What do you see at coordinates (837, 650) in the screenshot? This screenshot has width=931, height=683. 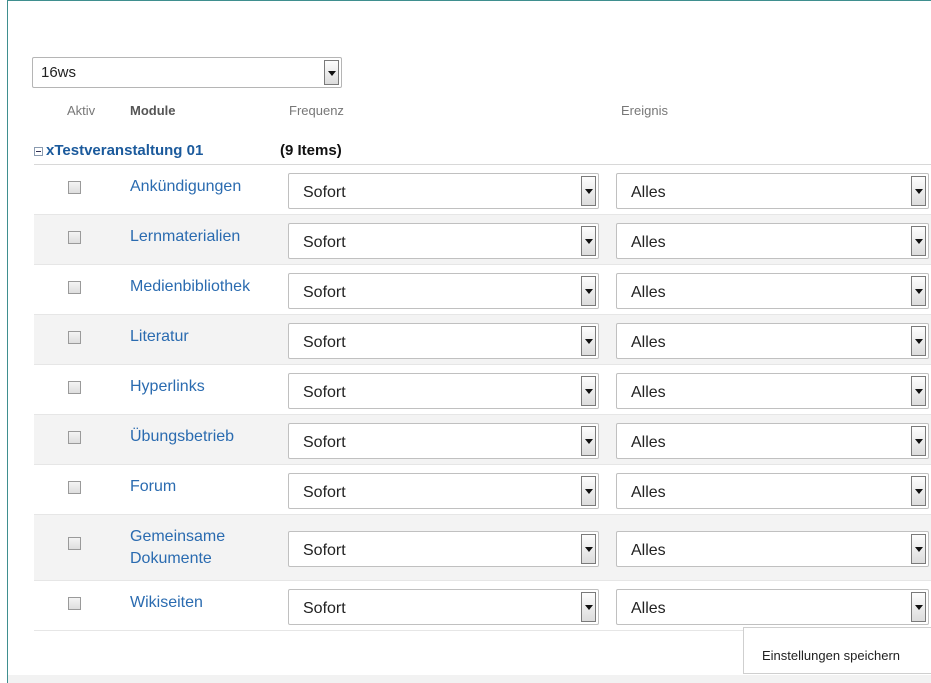 I see `save-settings-button: Einstellungen speichern` at bounding box center [837, 650].